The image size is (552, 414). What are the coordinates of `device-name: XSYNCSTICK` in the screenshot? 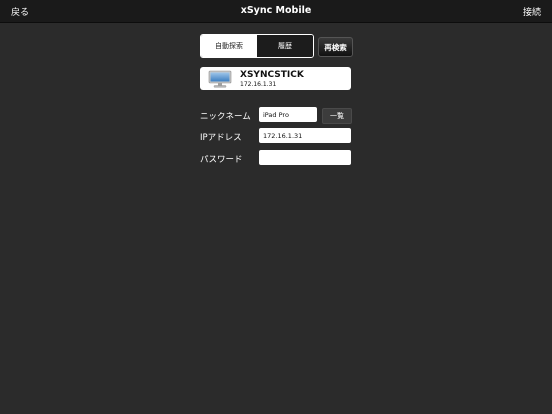 It's located at (272, 75).